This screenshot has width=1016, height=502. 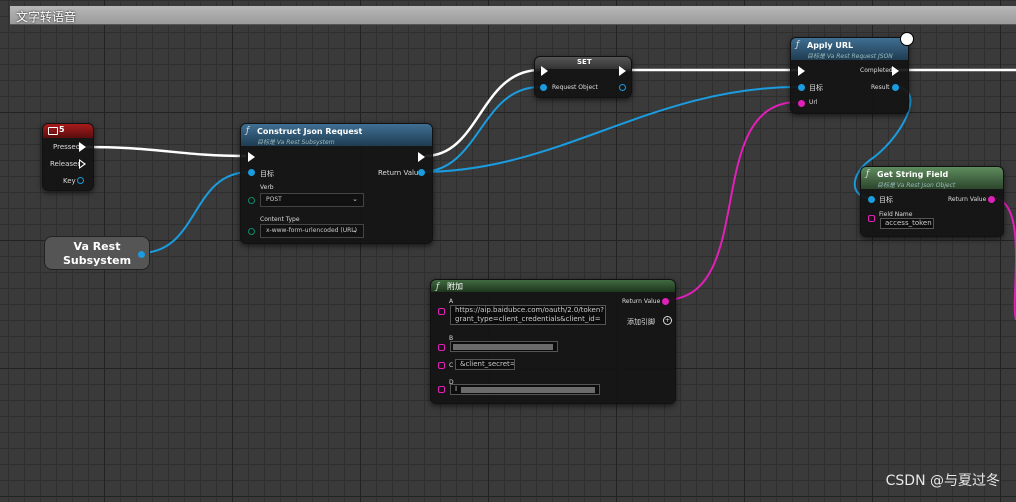 I want to click on exec-wire-key-to-construct, so click(x=166, y=151).